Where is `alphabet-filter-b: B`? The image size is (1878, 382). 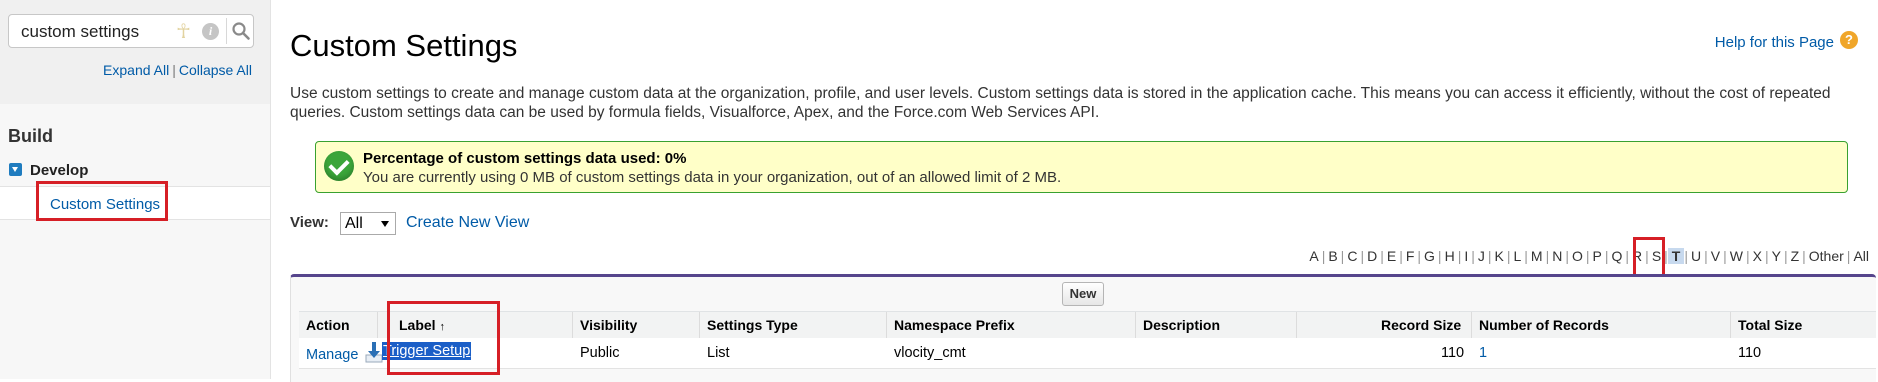
alphabet-filter-b: B is located at coordinates (1332, 256).